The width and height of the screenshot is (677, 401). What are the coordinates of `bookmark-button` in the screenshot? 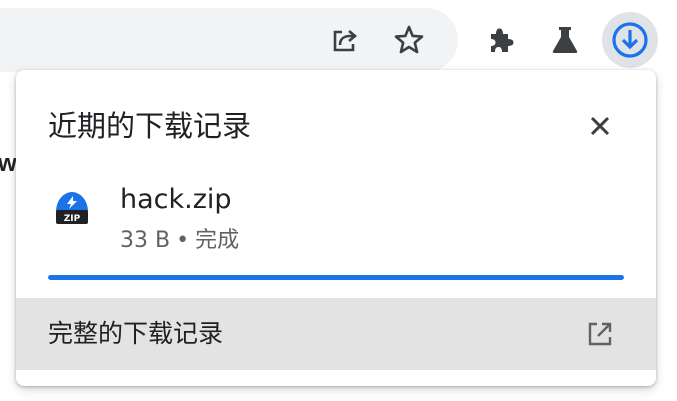 It's located at (409, 40).